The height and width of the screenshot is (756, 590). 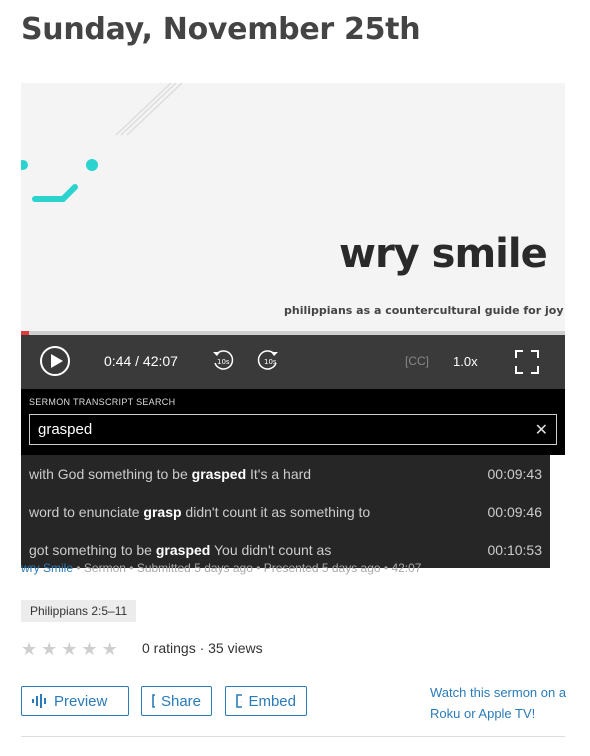 What do you see at coordinates (465, 361) in the screenshot?
I see `speed-button: 1.0x` at bounding box center [465, 361].